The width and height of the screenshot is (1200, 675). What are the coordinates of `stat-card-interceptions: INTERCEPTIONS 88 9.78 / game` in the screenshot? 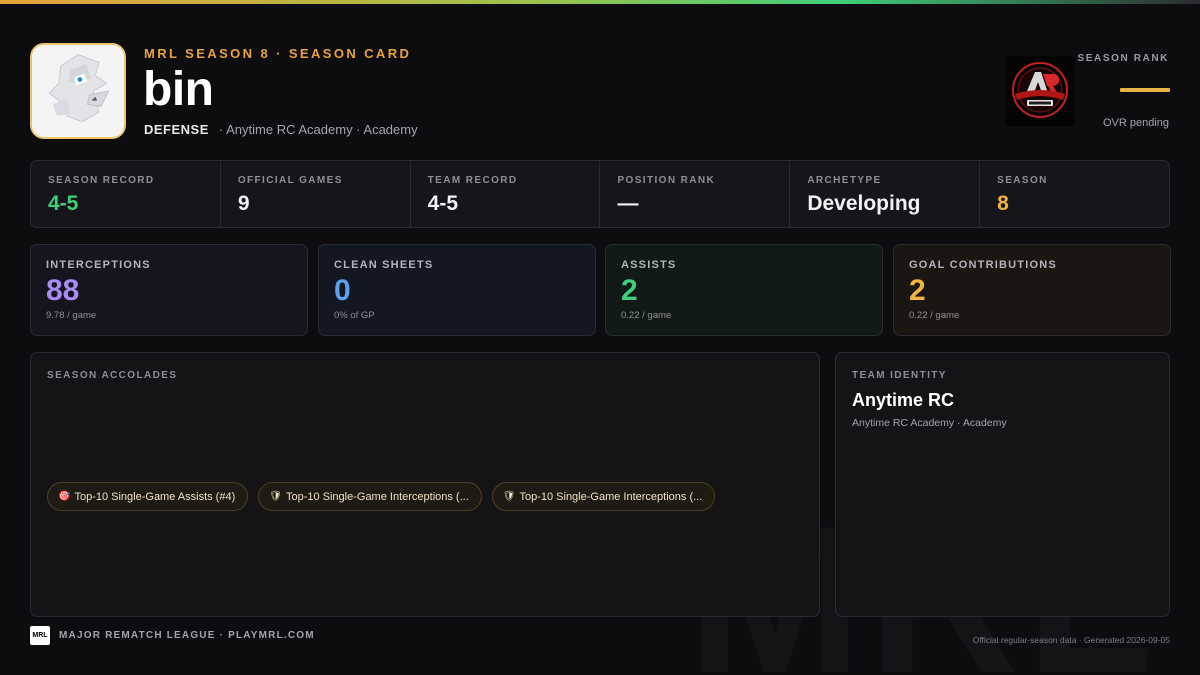 It's located at (169, 290).